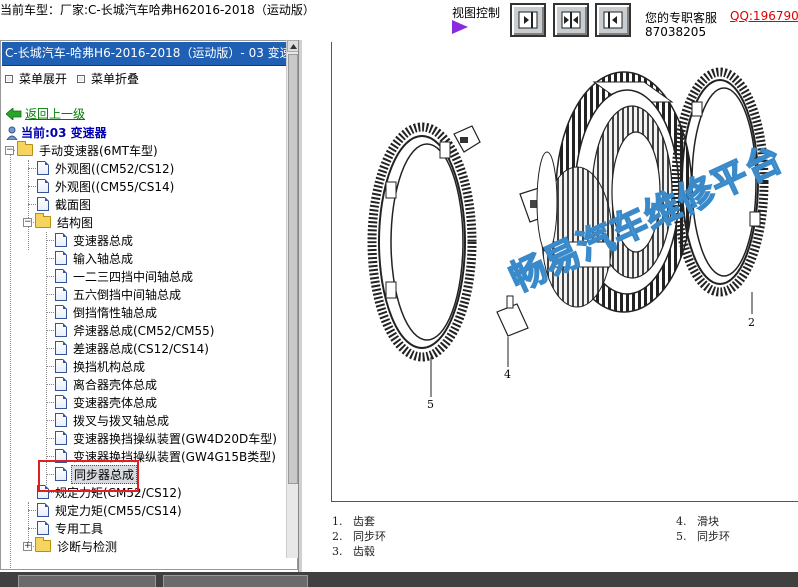 The image size is (798, 587). What do you see at coordinates (27, 546) in the screenshot?
I see `expand-toggle-icon: +` at bounding box center [27, 546].